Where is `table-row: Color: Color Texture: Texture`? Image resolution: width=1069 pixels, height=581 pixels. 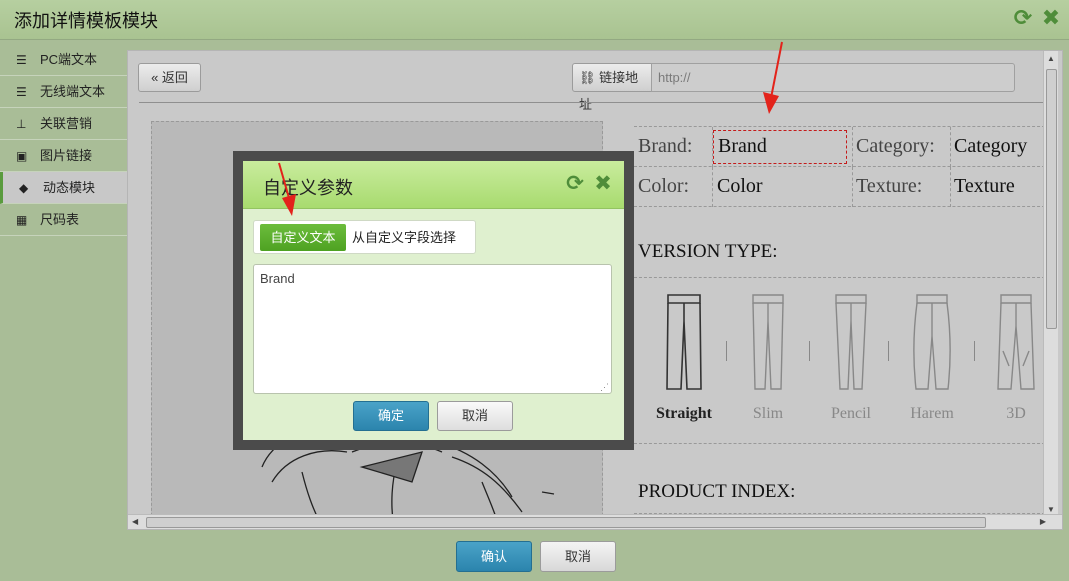 table-row: Color: Color Texture: Texture is located at coordinates (842, 187).